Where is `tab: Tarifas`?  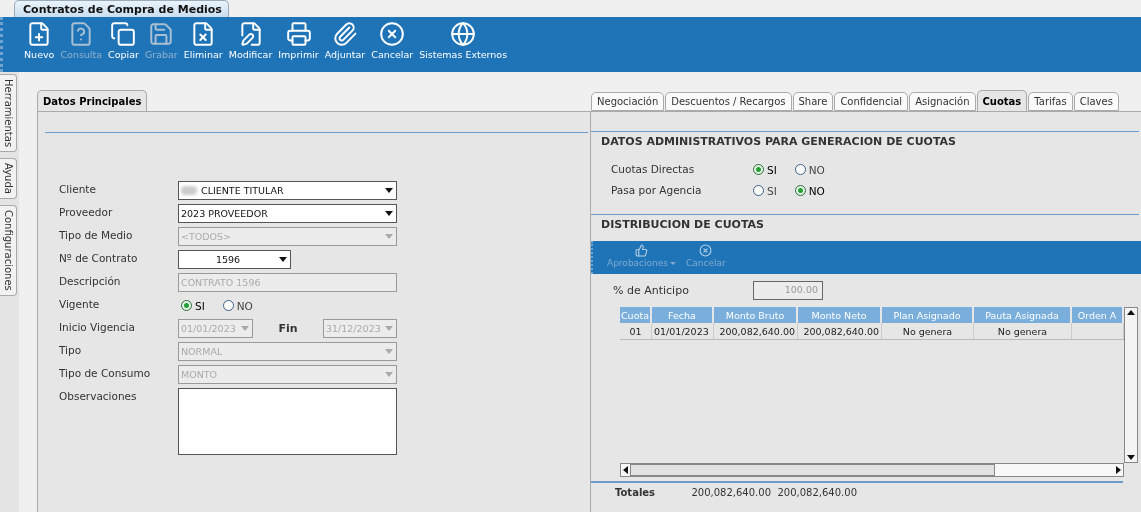 tab: Tarifas is located at coordinates (1050, 101).